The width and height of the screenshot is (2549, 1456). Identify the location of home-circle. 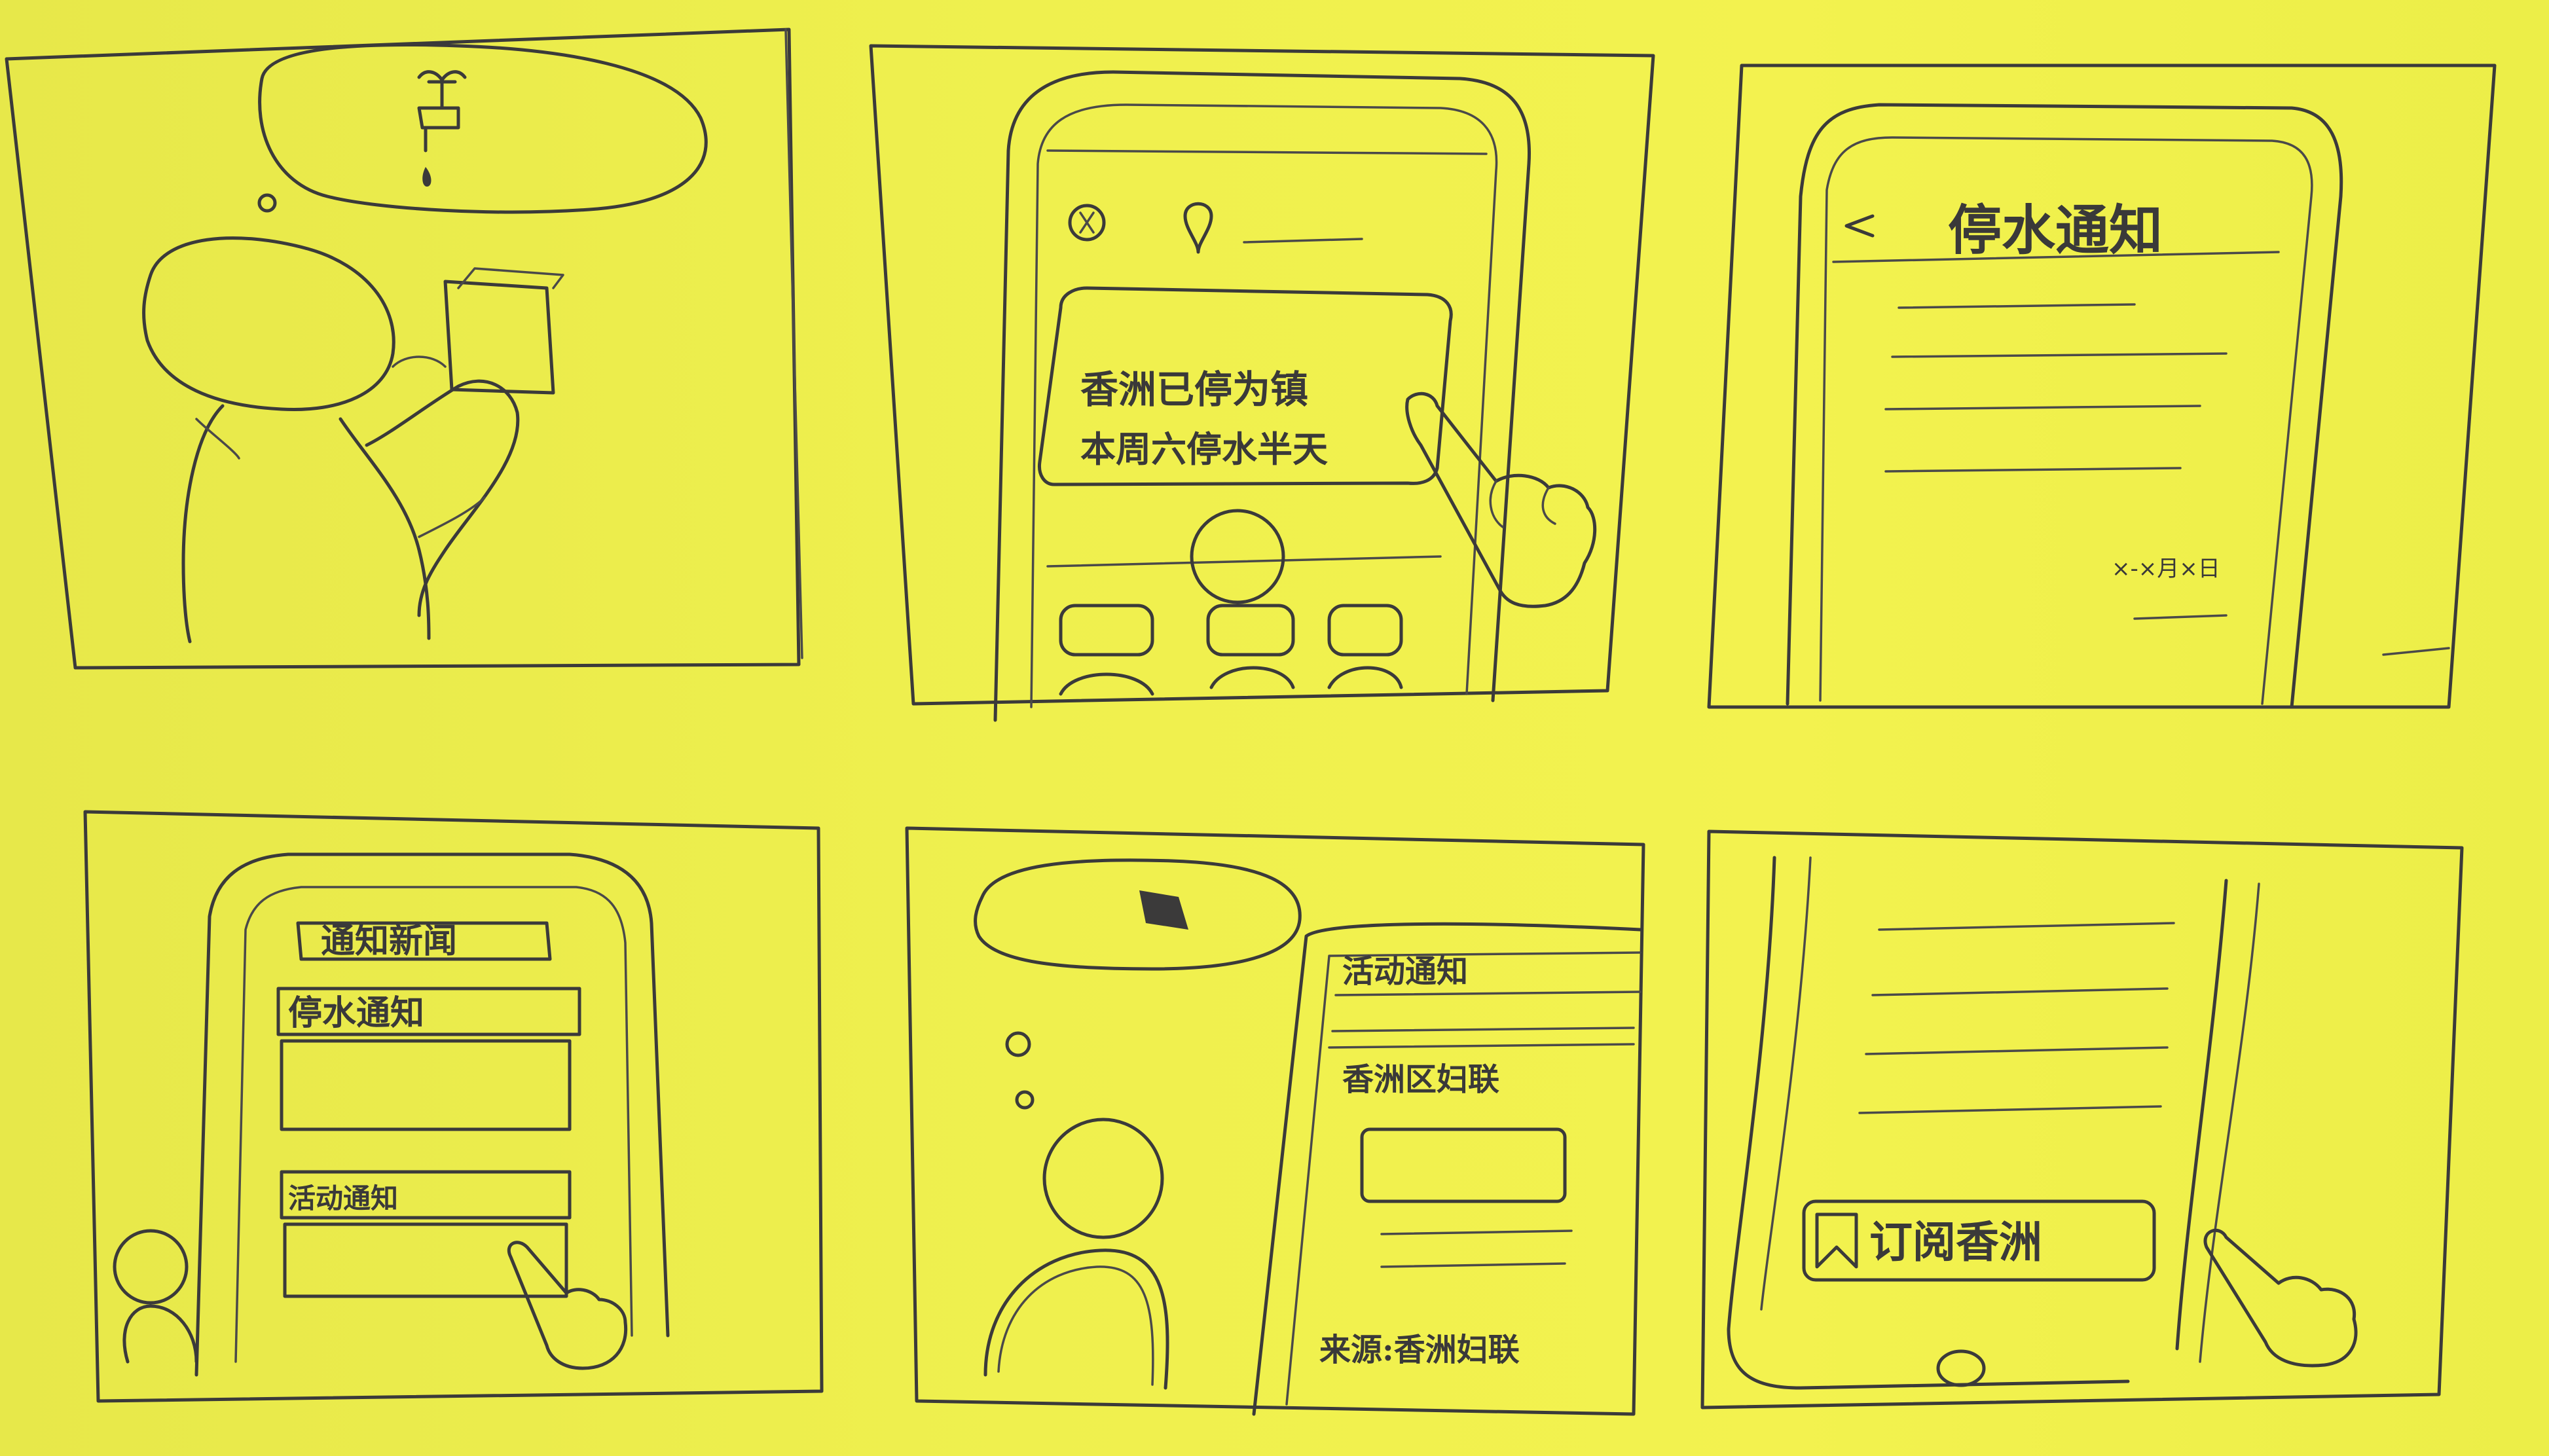
(1237, 556).